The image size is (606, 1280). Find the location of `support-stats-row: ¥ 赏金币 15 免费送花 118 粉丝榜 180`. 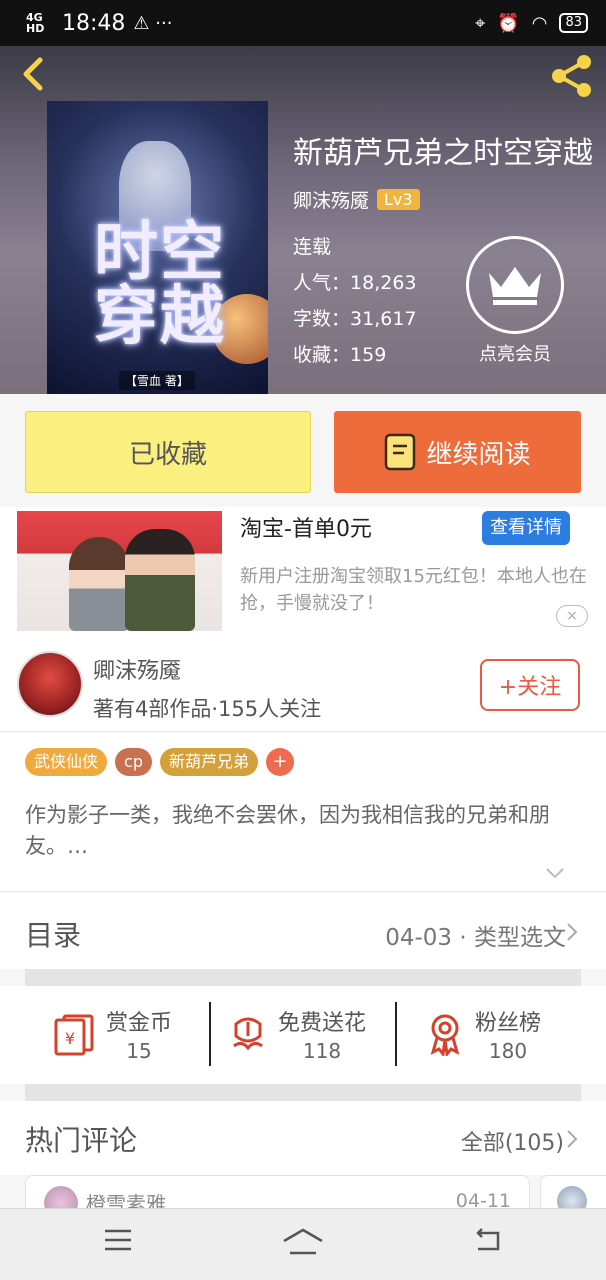

support-stats-row: ¥ 赏金币 15 免费送花 118 粉丝榜 180 is located at coordinates (303, 1035).